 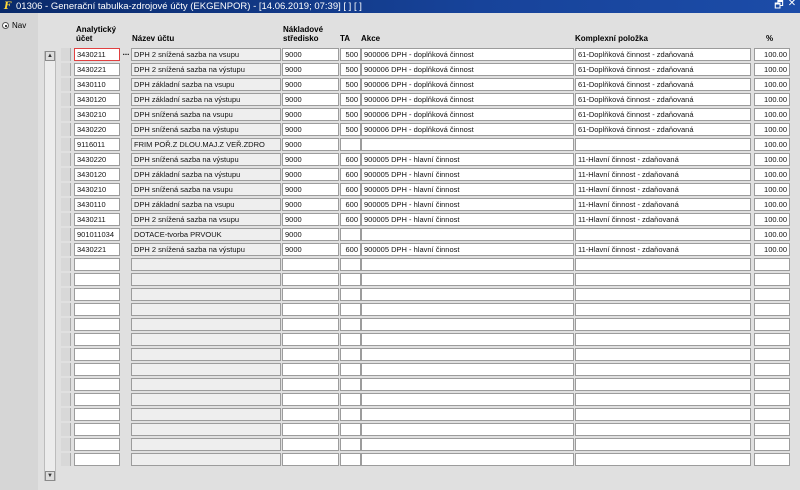 What do you see at coordinates (50, 476) in the screenshot?
I see `scroll-down-icon: ▼` at bounding box center [50, 476].